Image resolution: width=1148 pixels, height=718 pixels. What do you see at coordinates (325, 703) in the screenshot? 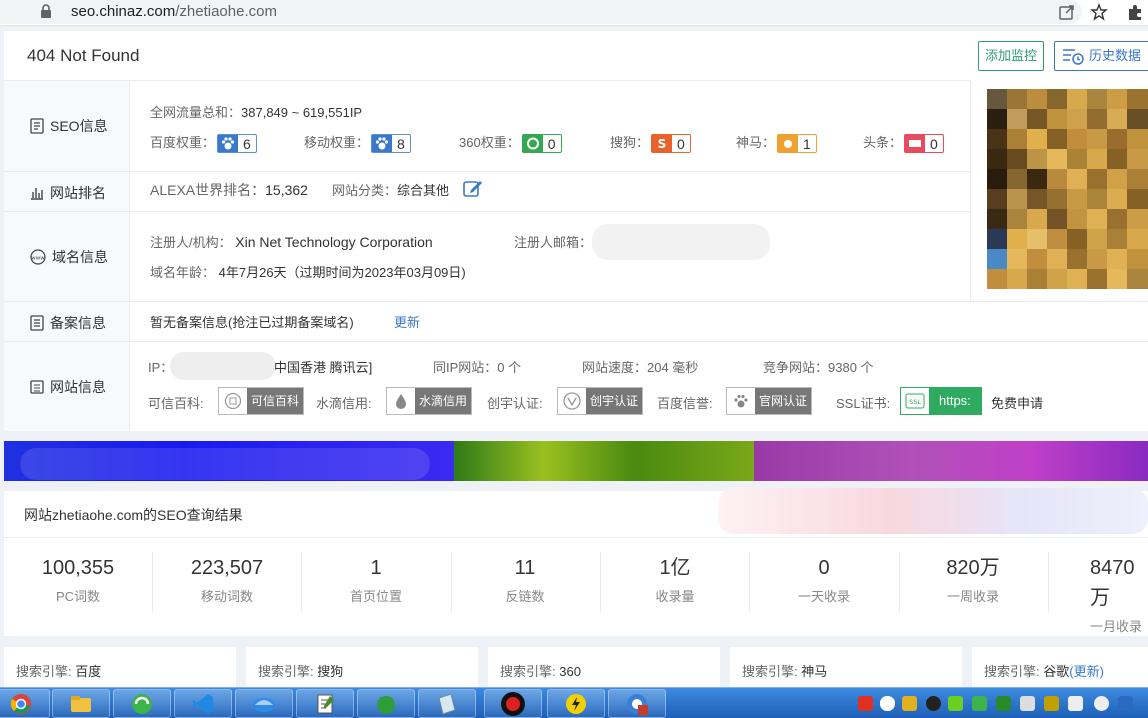
I see `notepad-taskbar-button` at bounding box center [325, 703].